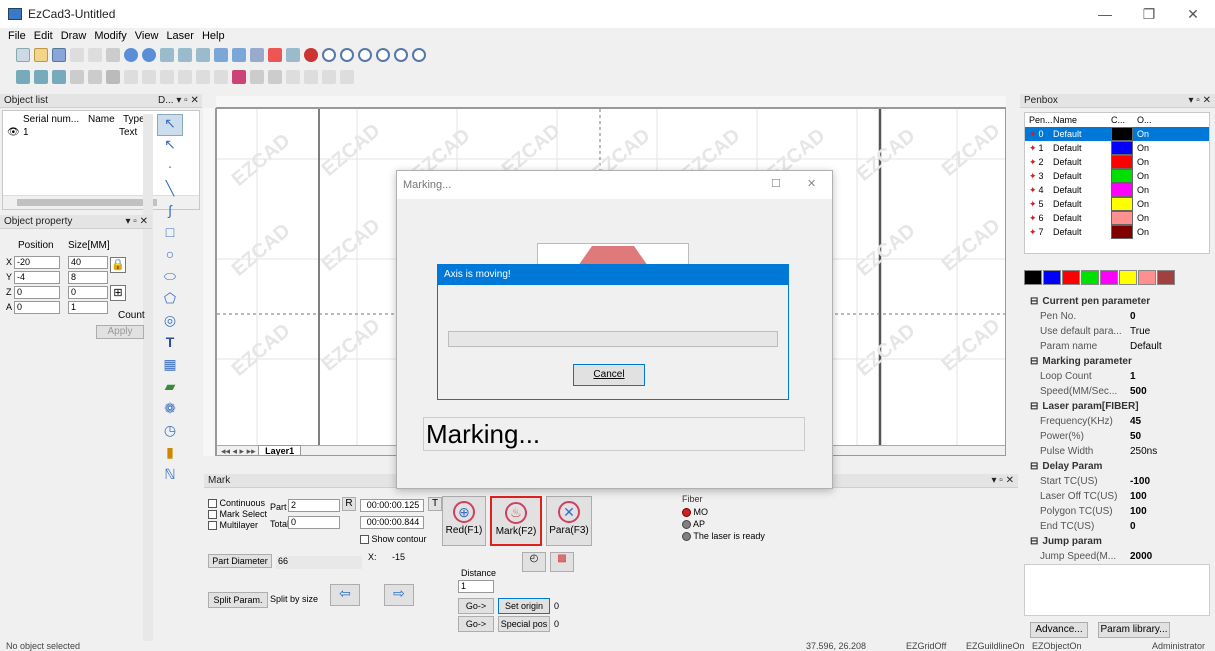 The height and width of the screenshot is (651, 1215). I want to click on curve2-icon, so click(275, 77).